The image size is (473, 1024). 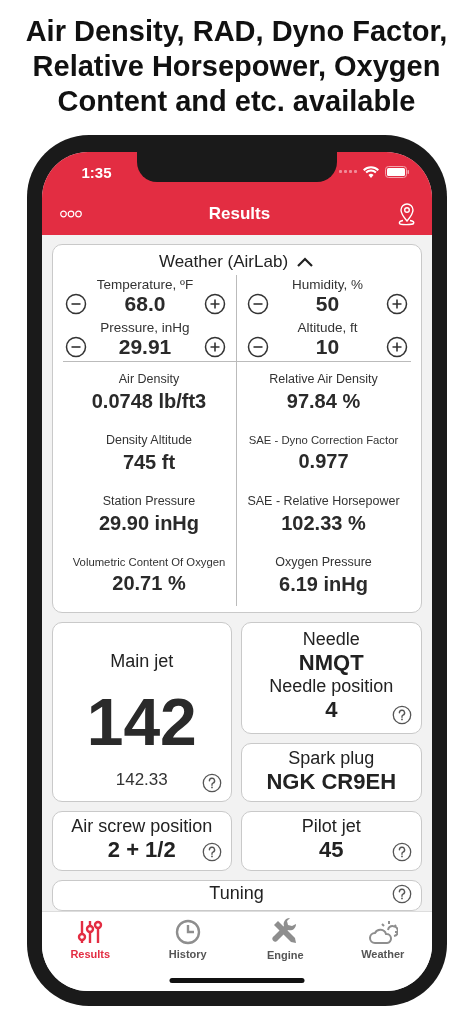 What do you see at coordinates (323, 379) in the screenshot?
I see `metric-label: Relative Air Density` at bounding box center [323, 379].